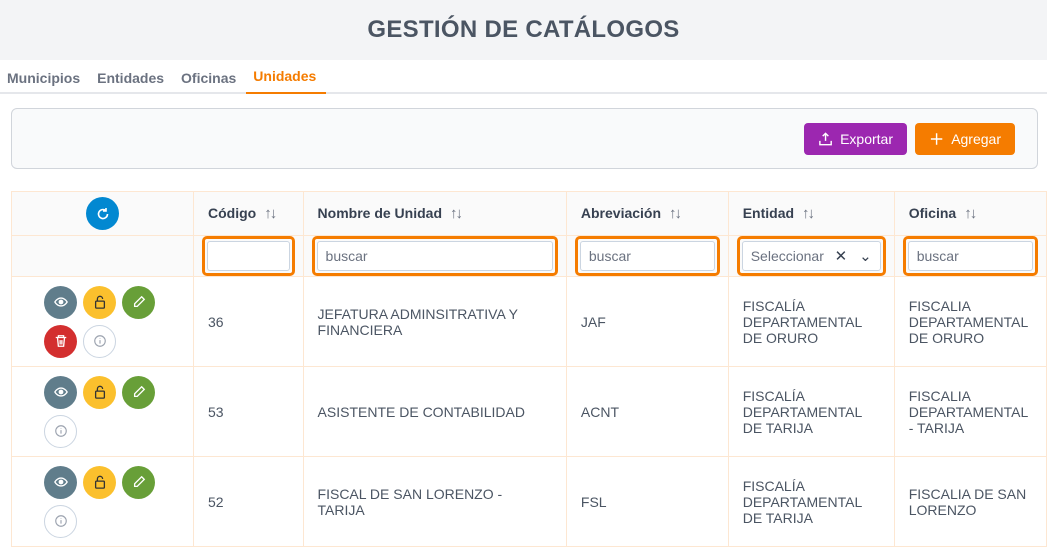 This screenshot has width=1047, height=547. I want to click on refresh-cell, so click(102, 213).